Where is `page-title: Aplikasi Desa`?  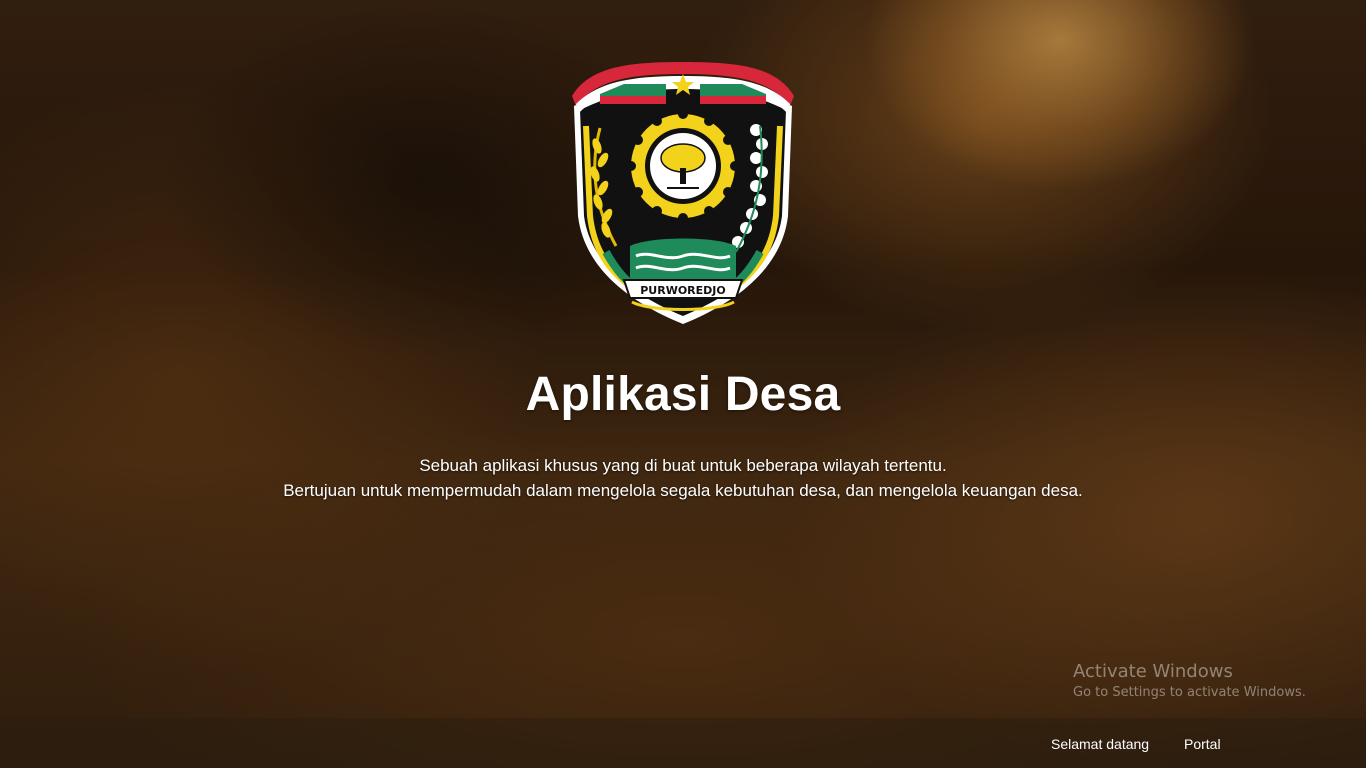 page-title: Aplikasi Desa is located at coordinates (683, 394).